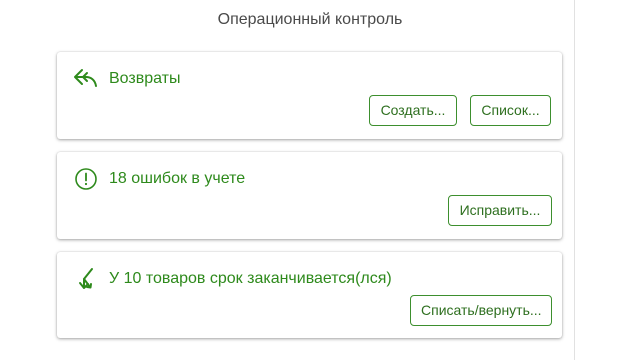  What do you see at coordinates (86, 79) in the screenshot?
I see `return-arrow-icon` at bounding box center [86, 79].